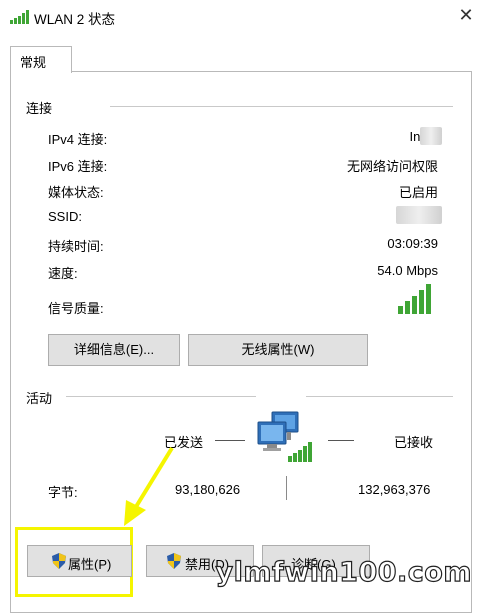 Image resolution: width=480 pixels, height=613 pixels. I want to click on close-button: ✕, so click(466, 15).